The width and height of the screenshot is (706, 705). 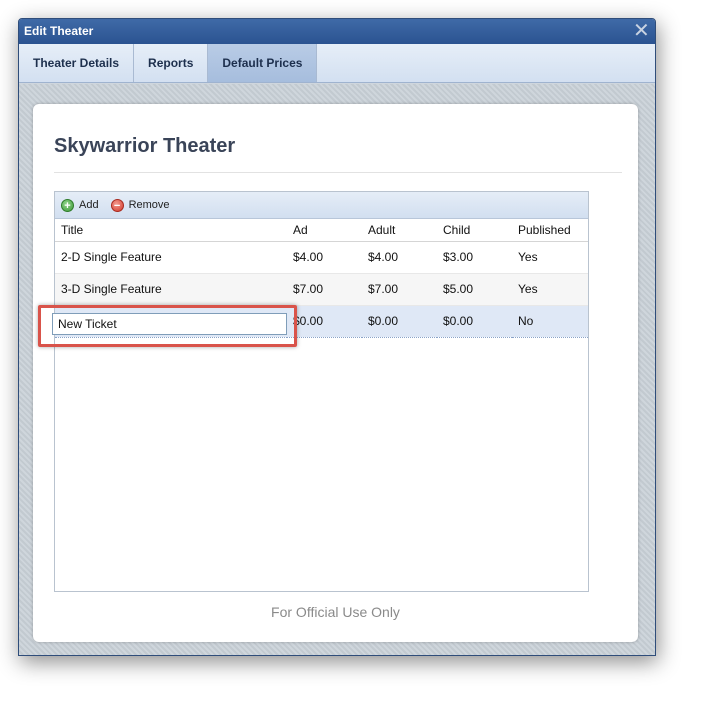 I want to click on dialog-title: Edit Theater, so click(x=59, y=31).